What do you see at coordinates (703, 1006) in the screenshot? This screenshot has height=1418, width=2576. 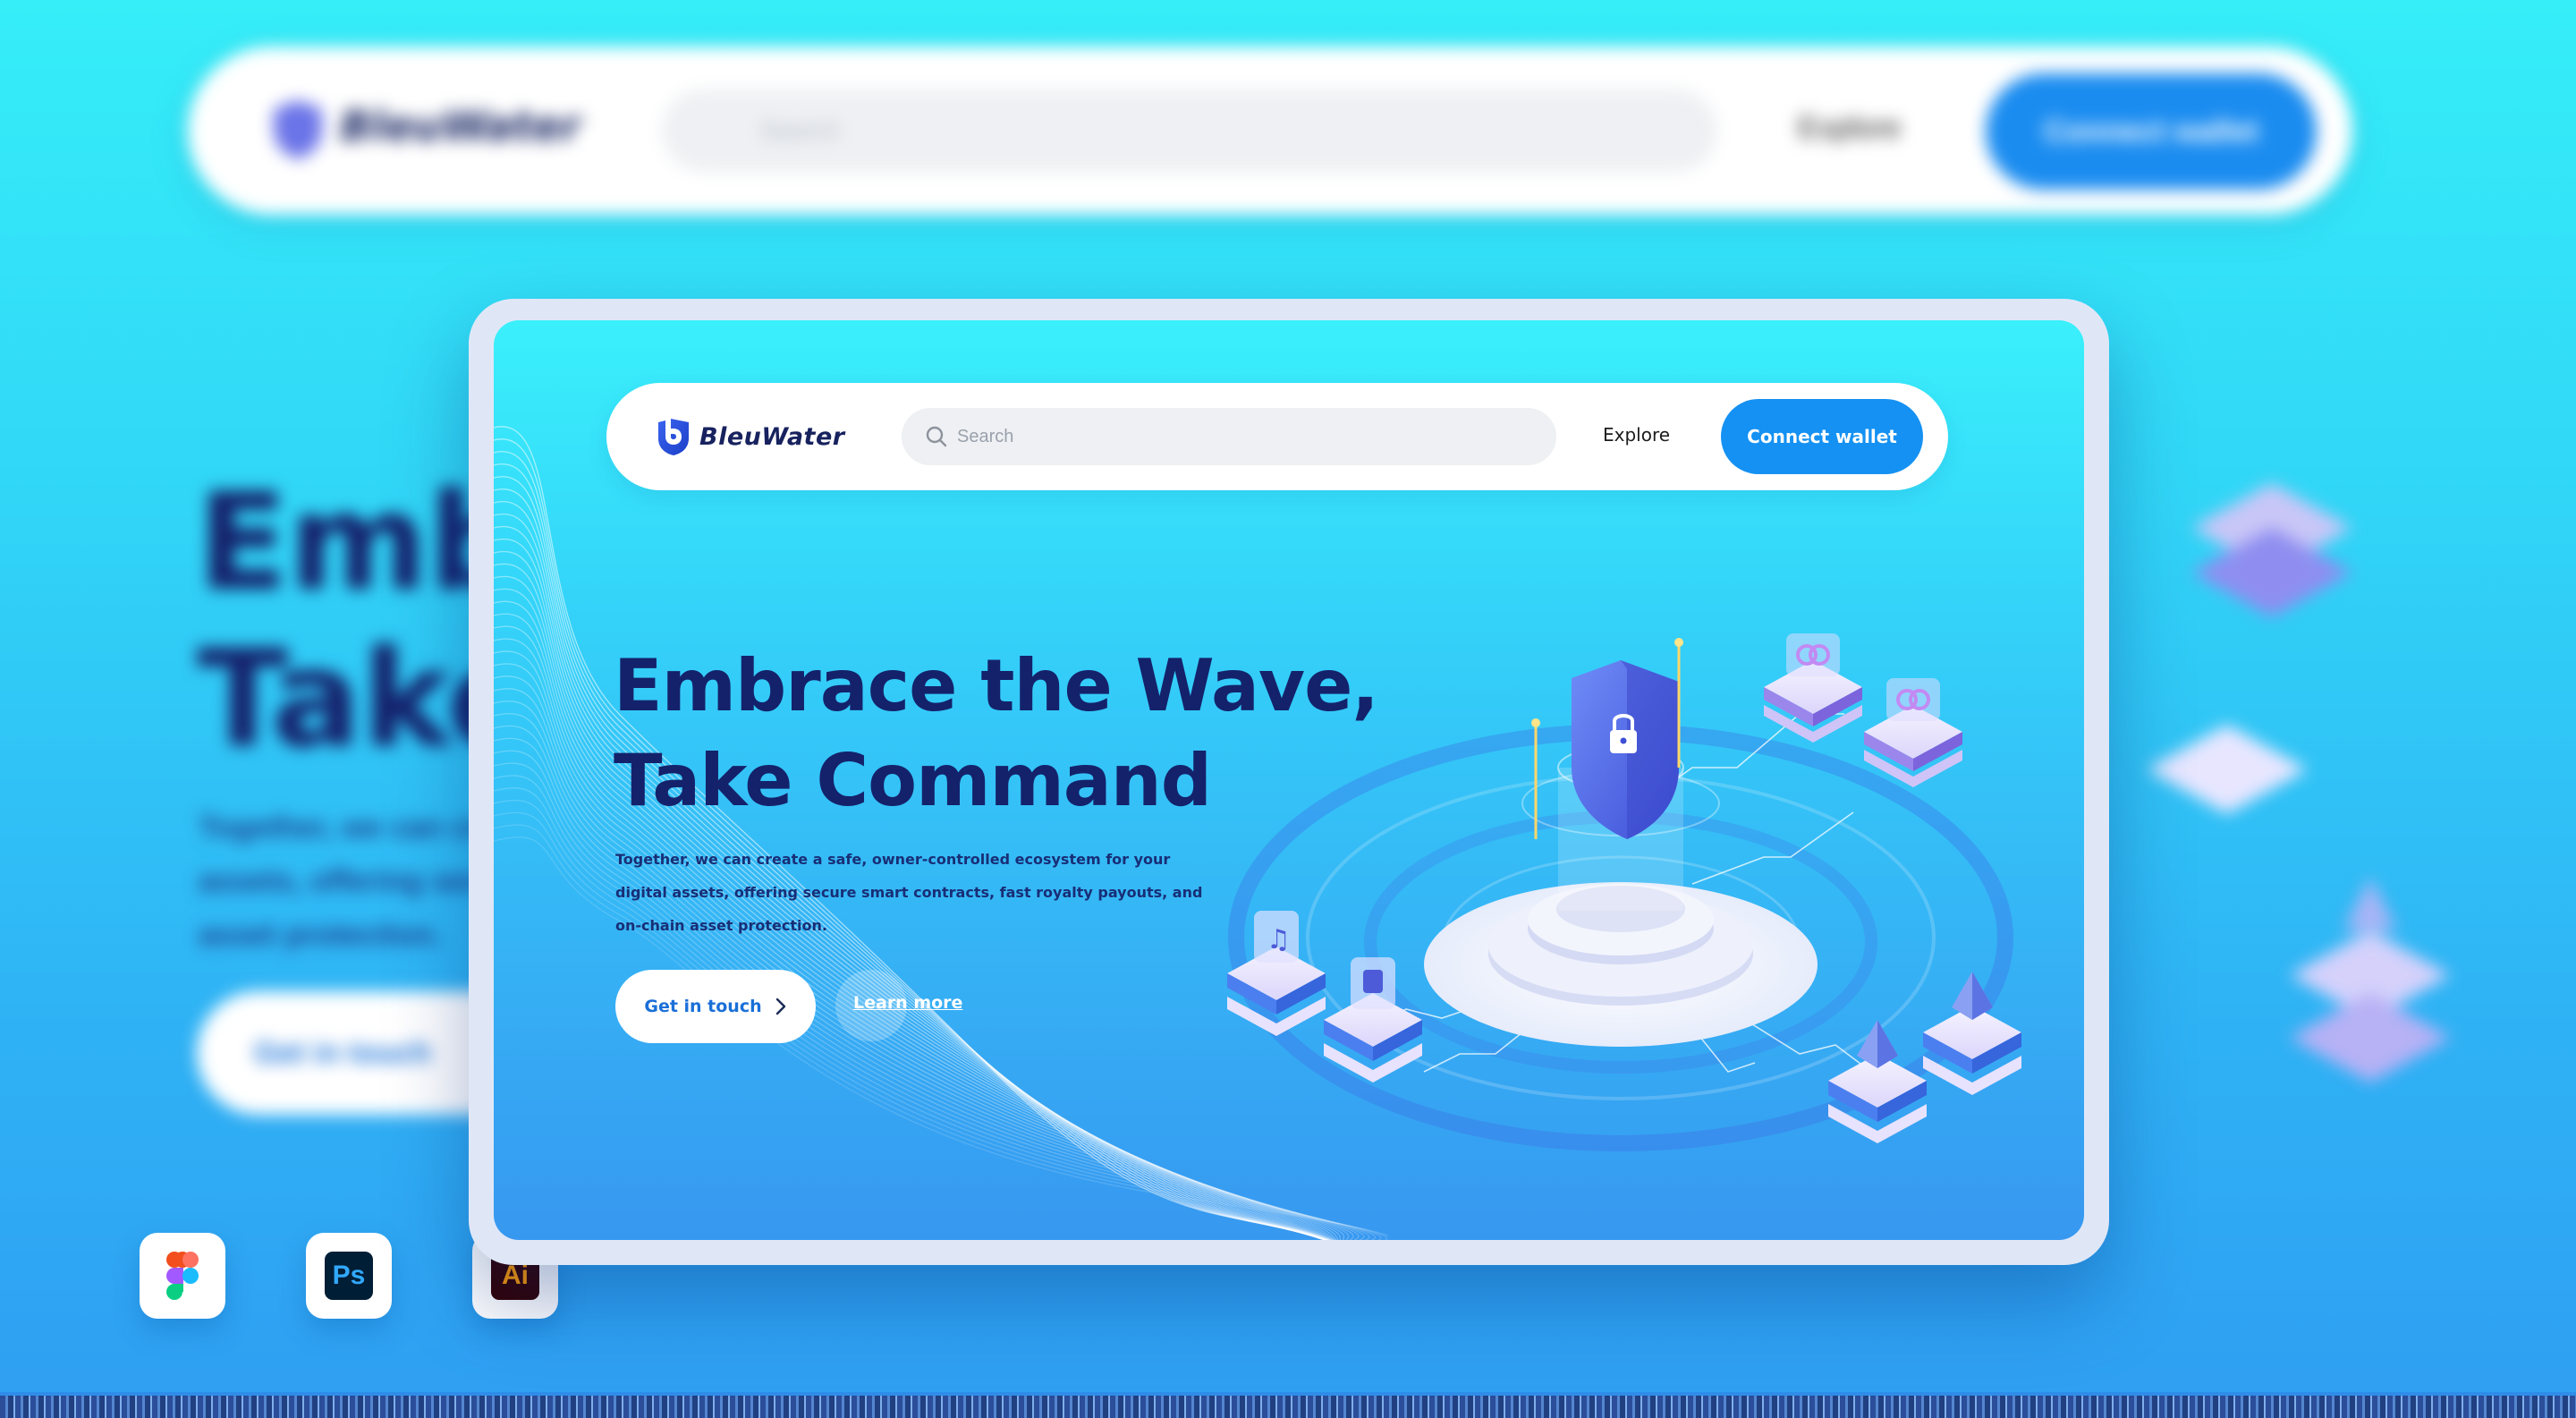 I see `get-in-touch-label: Get in touch` at bounding box center [703, 1006].